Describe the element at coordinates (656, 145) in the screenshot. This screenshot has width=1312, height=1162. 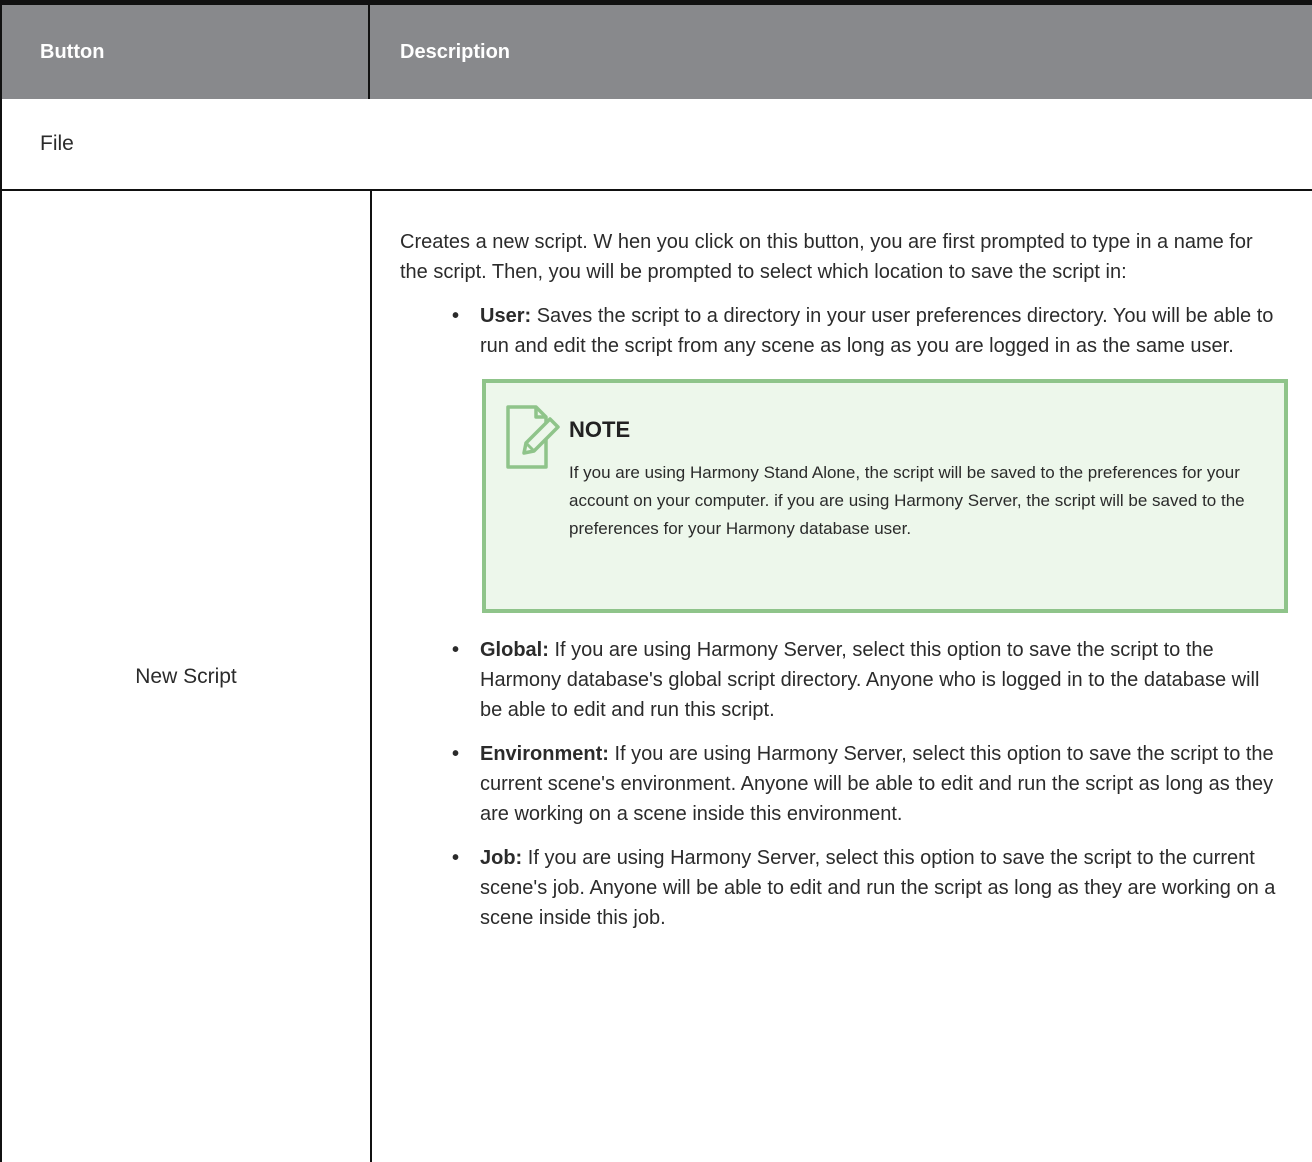
I see `section-file: File` at that location.